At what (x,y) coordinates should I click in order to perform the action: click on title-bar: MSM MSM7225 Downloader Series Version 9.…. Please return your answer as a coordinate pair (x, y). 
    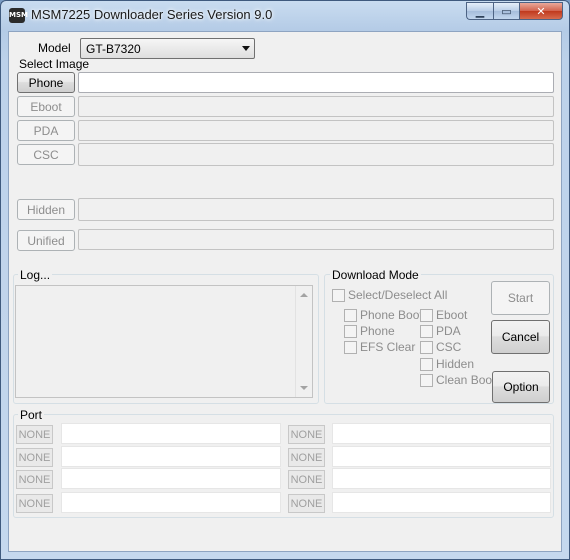
    Looking at the image, I should click on (285, 15).